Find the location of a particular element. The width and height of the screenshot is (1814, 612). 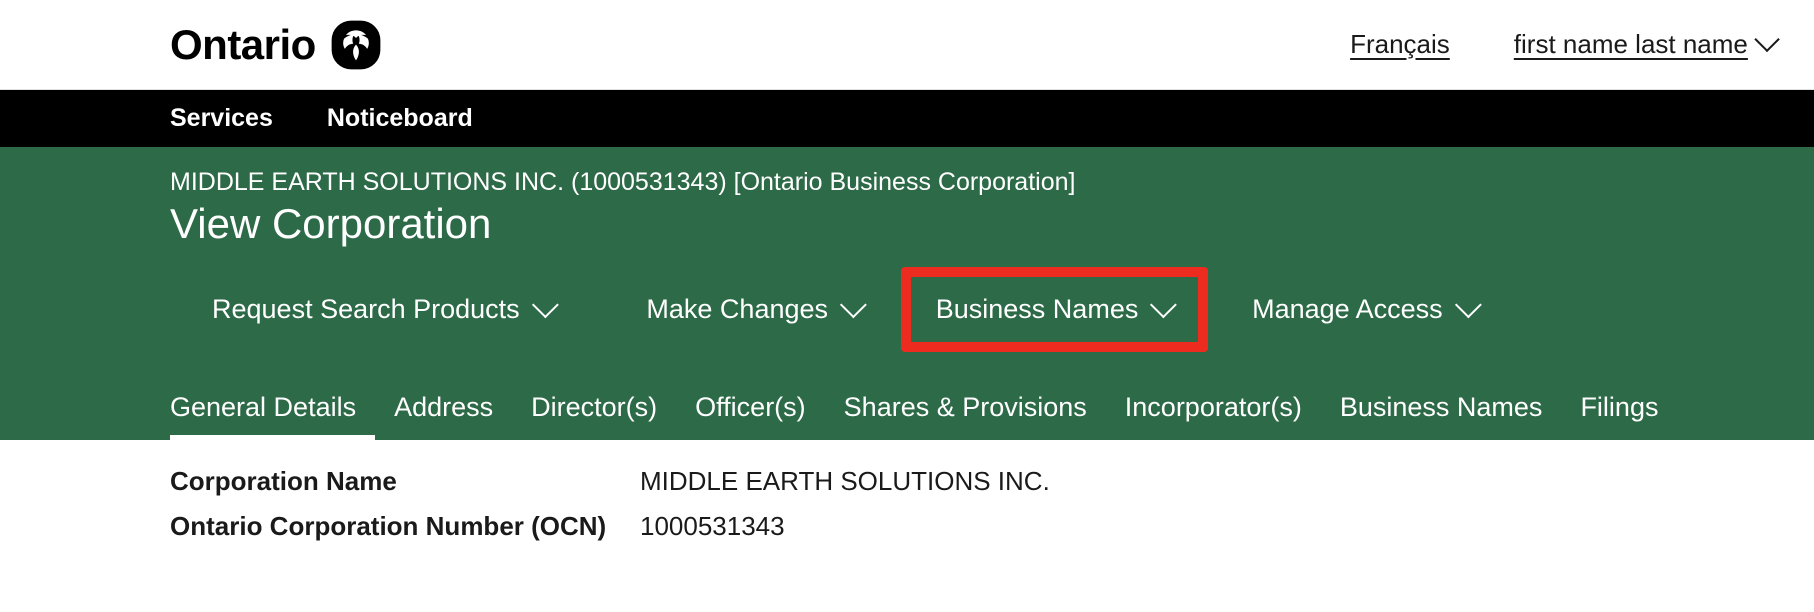

brand-wordmark: Ontario is located at coordinates (243, 44).